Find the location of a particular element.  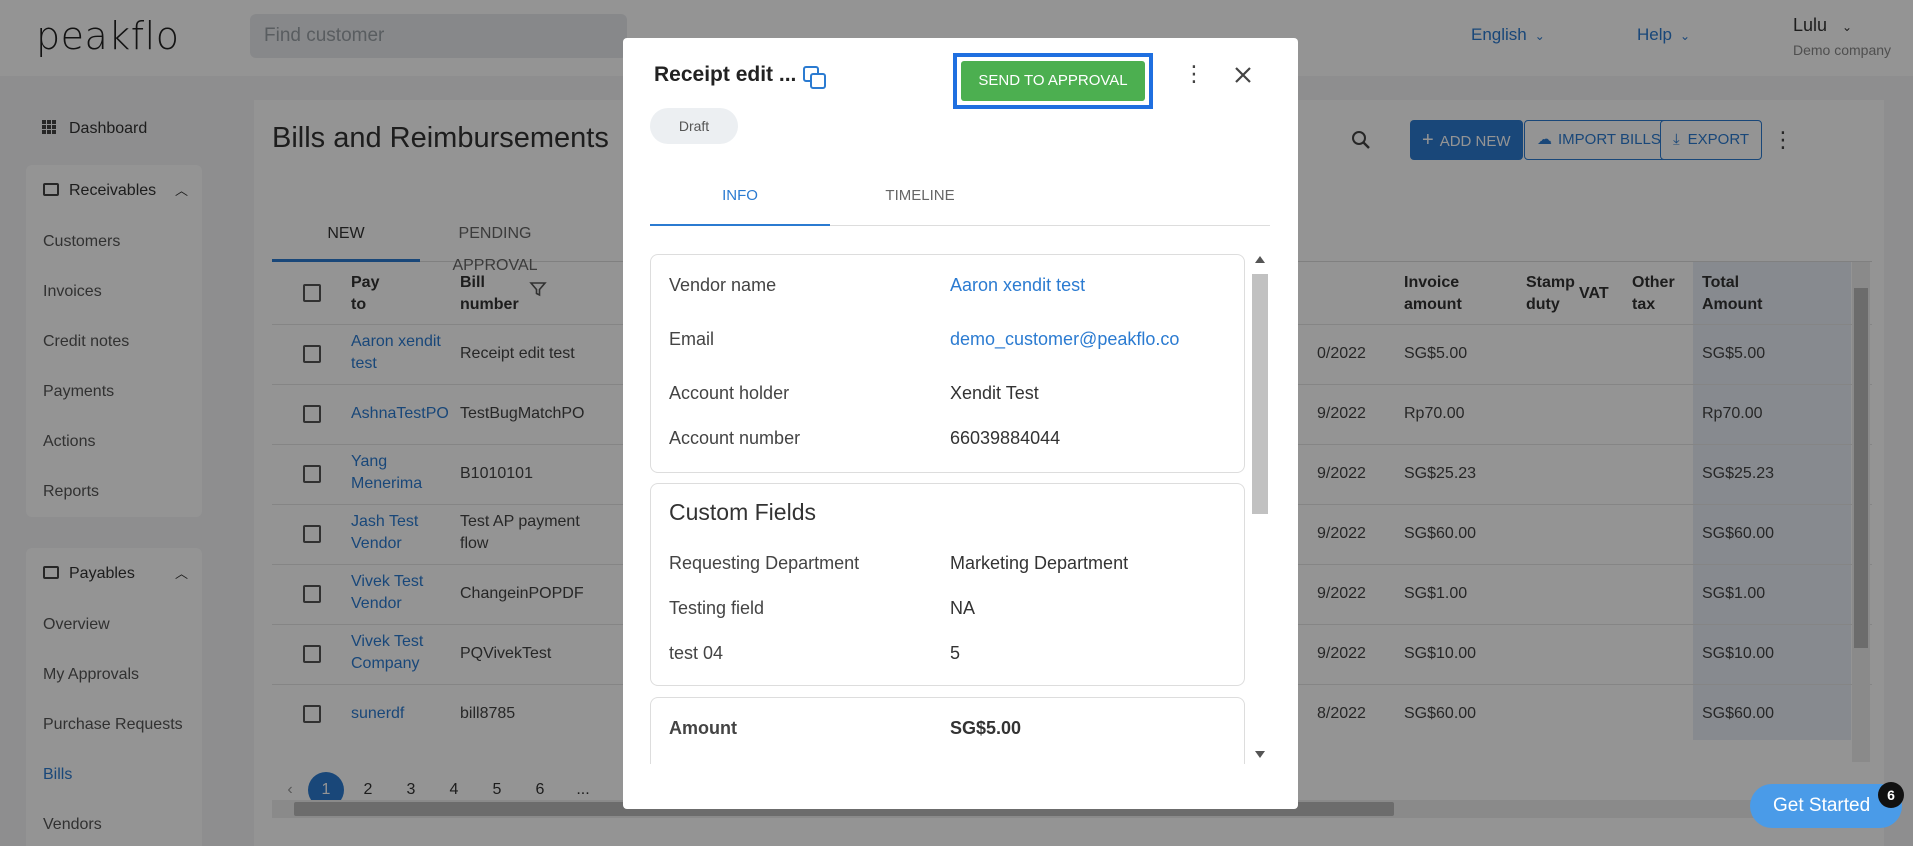

email-link: demo_customer@peakflo.co is located at coordinates (1064, 339).